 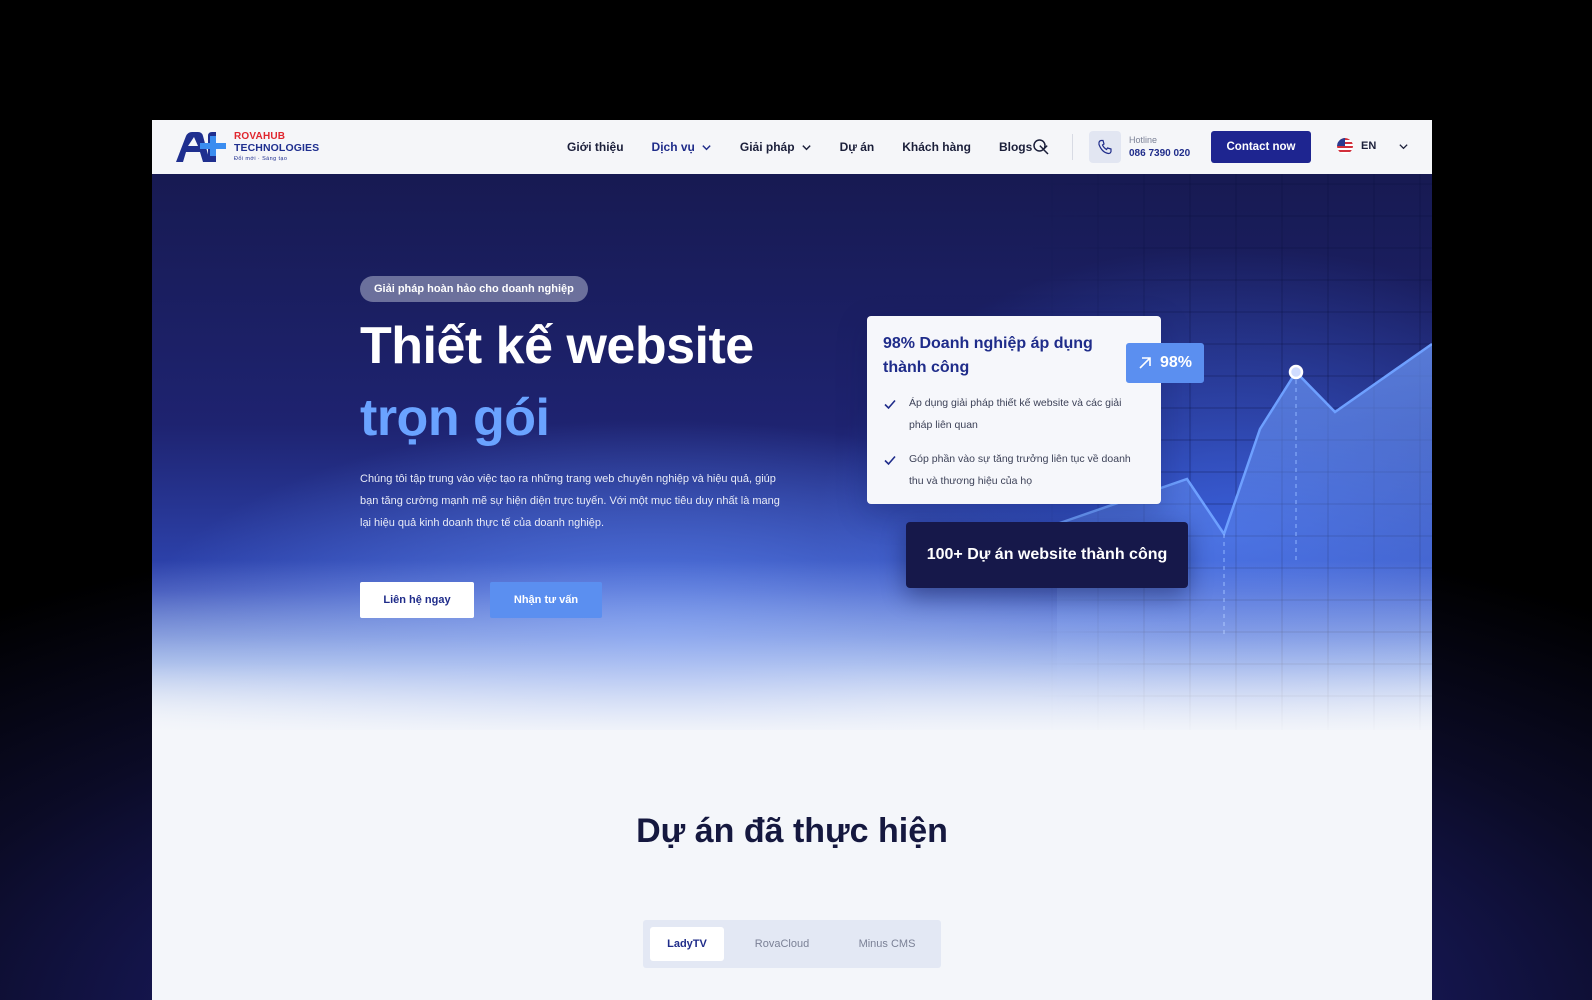 What do you see at coordinates (1105, 147) in the screenshot?
I see `phone-icon` at bounding box center [1105, 147].